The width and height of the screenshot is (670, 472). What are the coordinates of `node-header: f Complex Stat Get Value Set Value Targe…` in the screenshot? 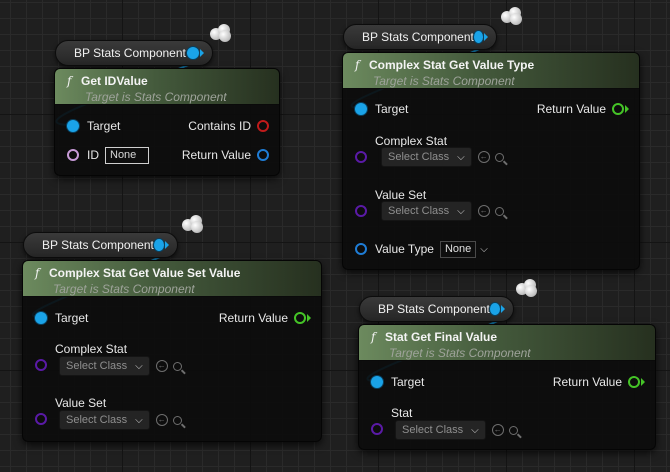 It's located at (172, 279).